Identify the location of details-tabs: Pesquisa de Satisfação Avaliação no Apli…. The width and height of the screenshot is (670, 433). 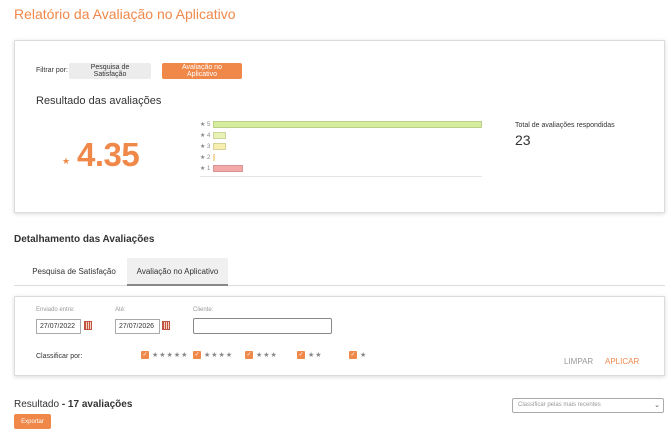
(339, 272).